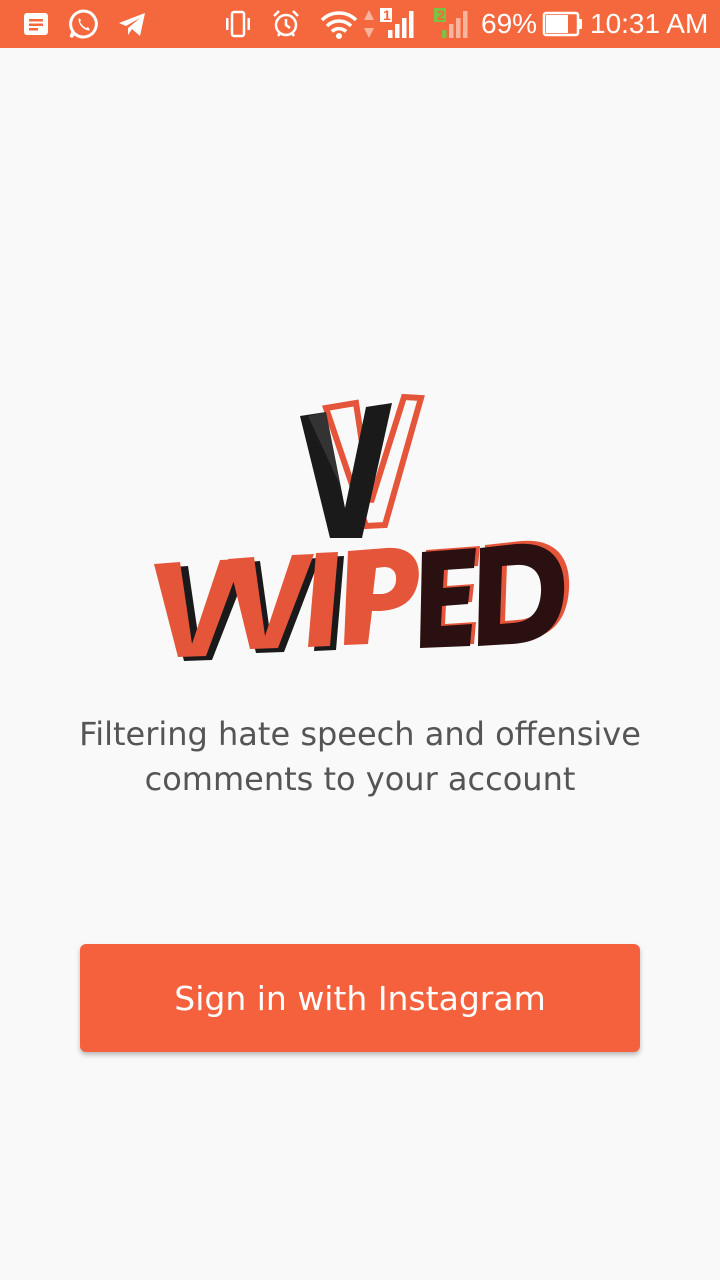  Describe the element at coordinates (387, 15) in the screenshot. I see `sim1-number: 1` at that location.